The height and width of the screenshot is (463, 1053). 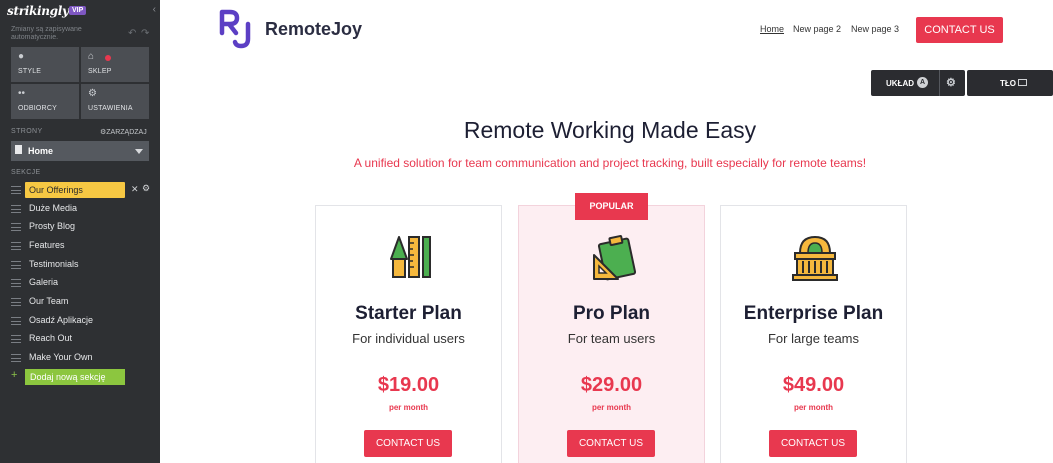 I want to click on add-section-row: + Dodaj nową sekcję, so click(x=81, y=377).